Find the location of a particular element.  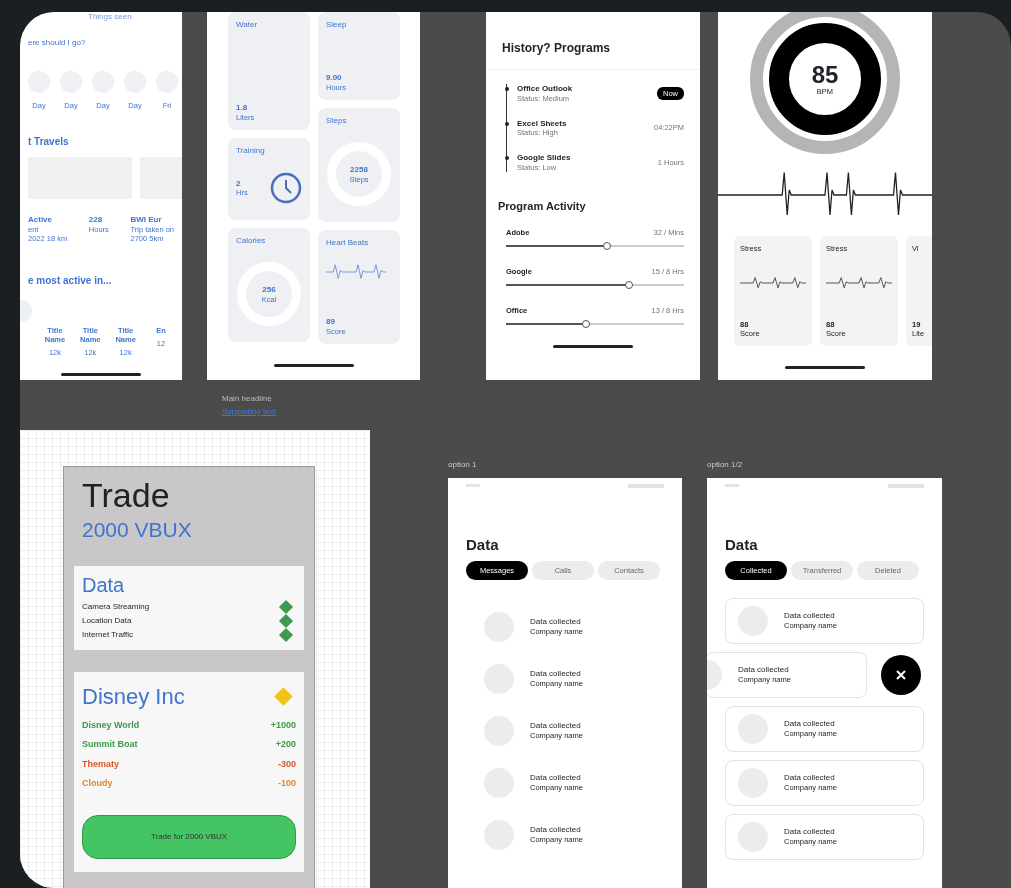

company-name: Disney Inc is located at coordinates (133, 696).